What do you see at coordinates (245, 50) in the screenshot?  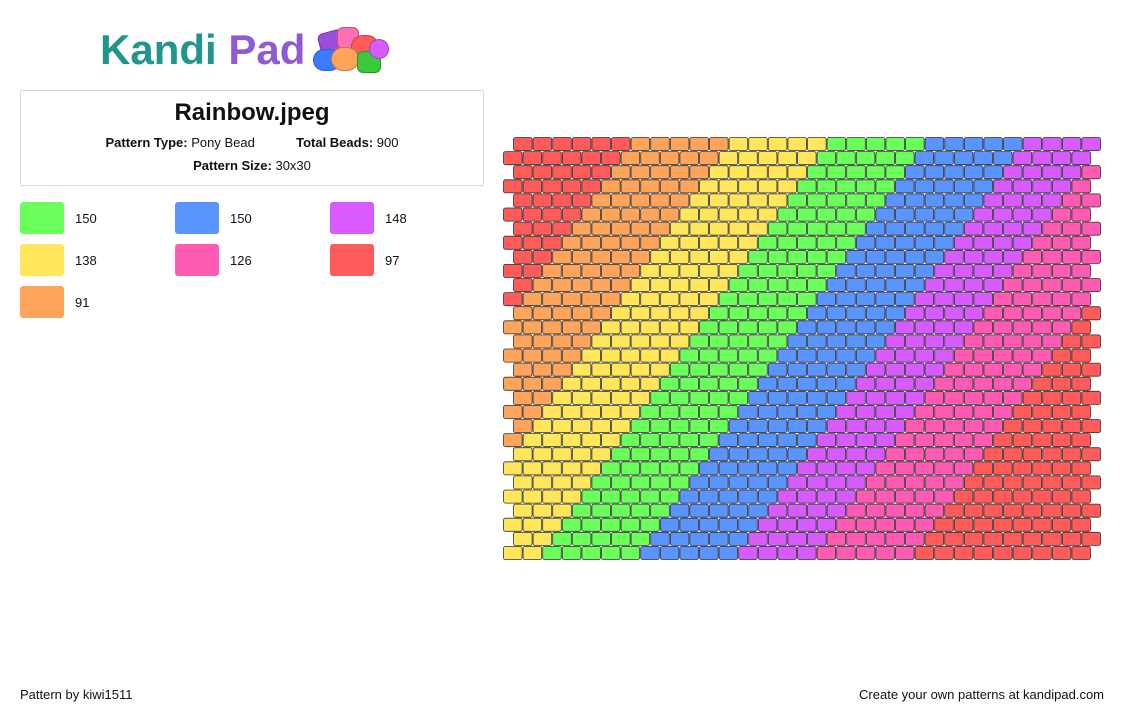 I see `kandi-pad-logo: Kandi Pad` at bounding box center [245, 50].